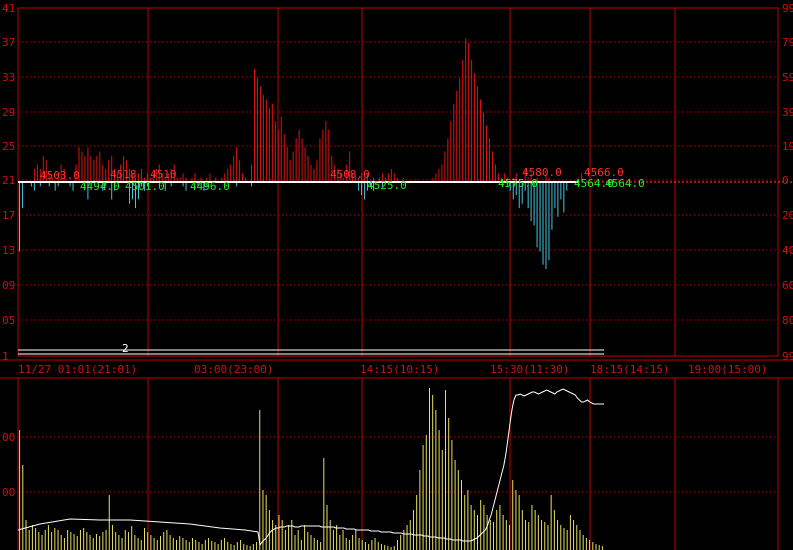  I want to click on price-label: 4496.0, so click(210, 186).